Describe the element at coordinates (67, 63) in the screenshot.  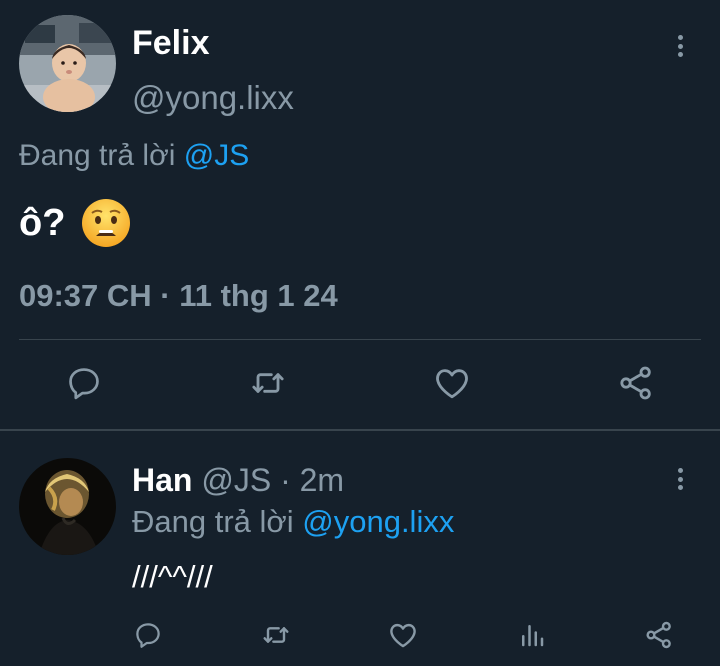
I see `avatar-felix` at that location.